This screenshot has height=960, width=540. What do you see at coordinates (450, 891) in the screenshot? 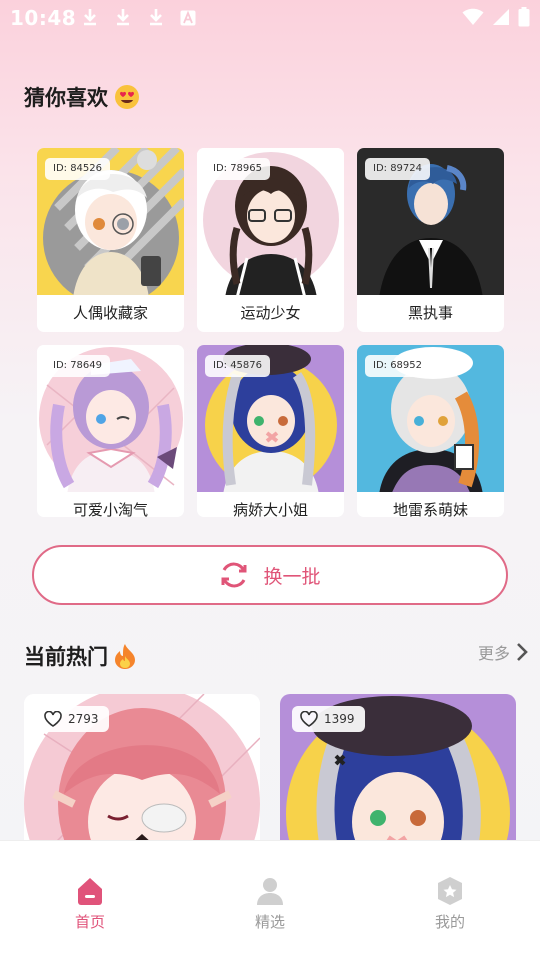
I see `badge-icon` at bounding box center [450, 891].